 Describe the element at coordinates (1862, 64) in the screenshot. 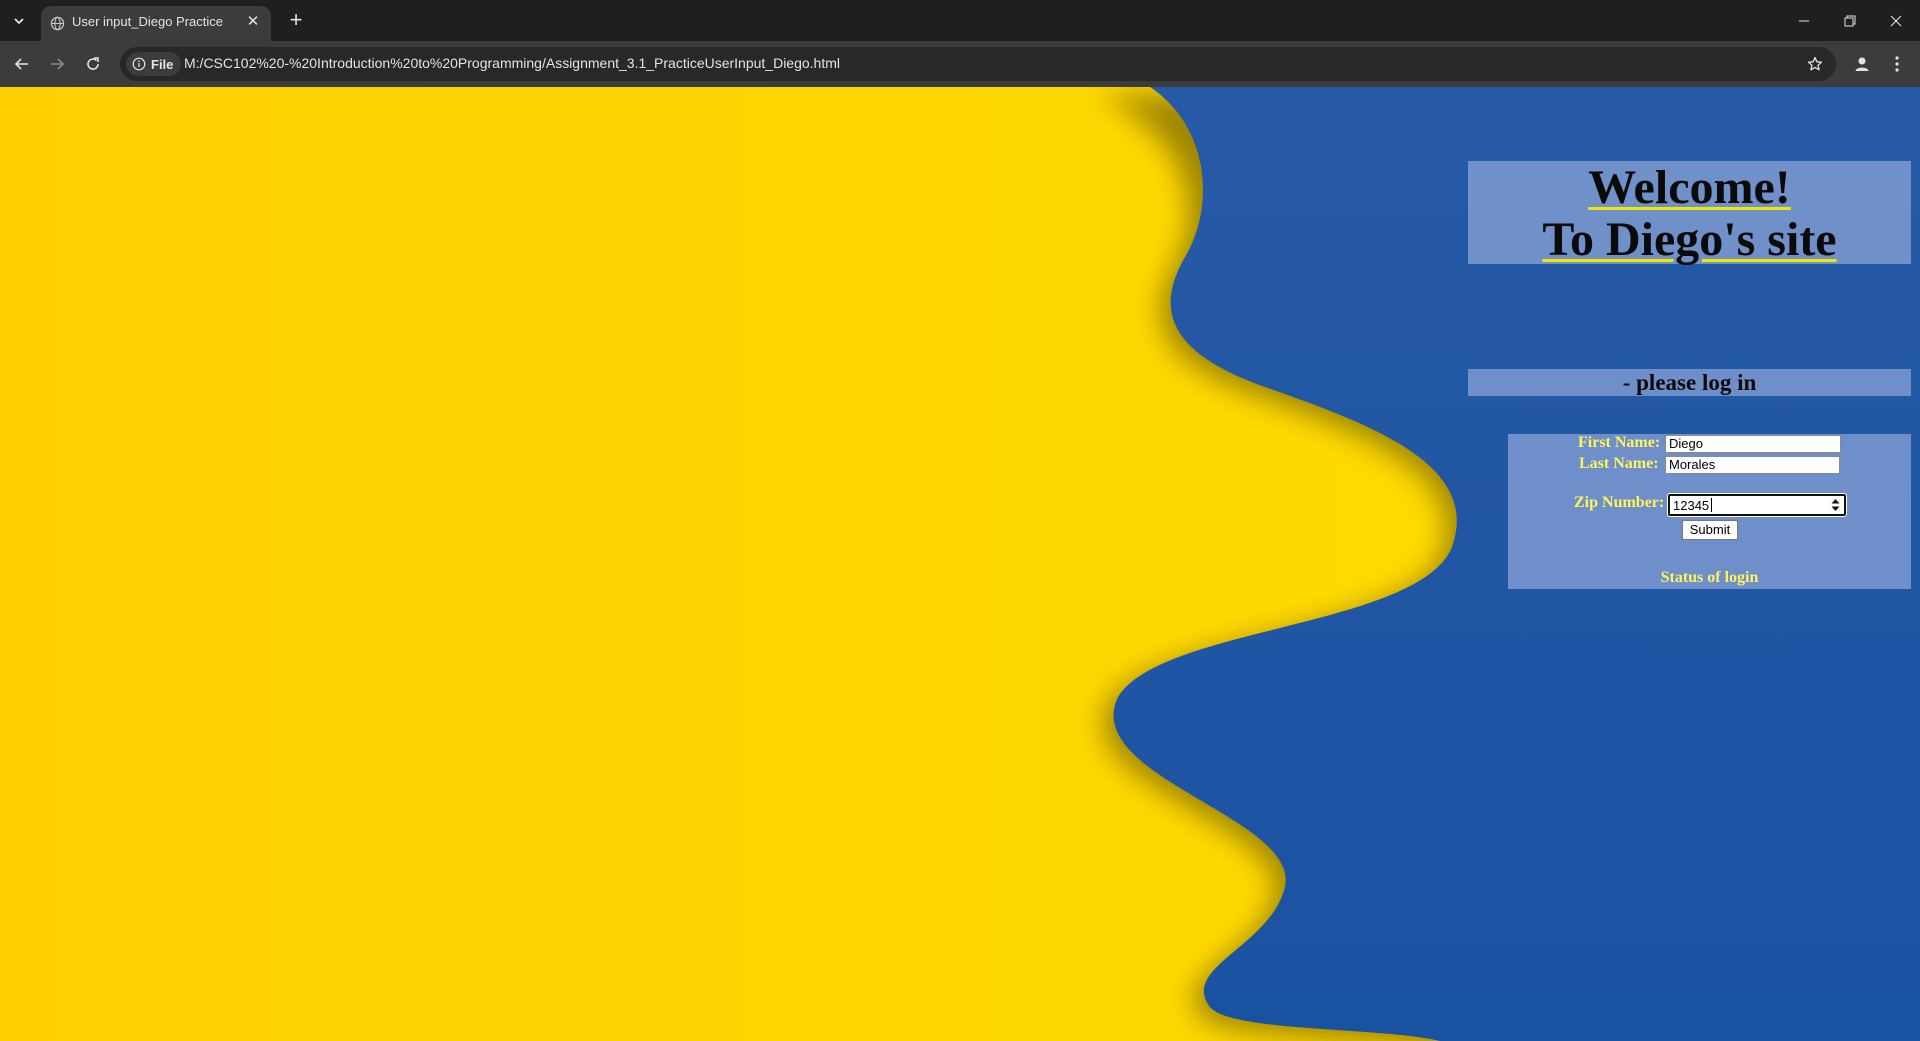

I see `profile-icon` at that location.